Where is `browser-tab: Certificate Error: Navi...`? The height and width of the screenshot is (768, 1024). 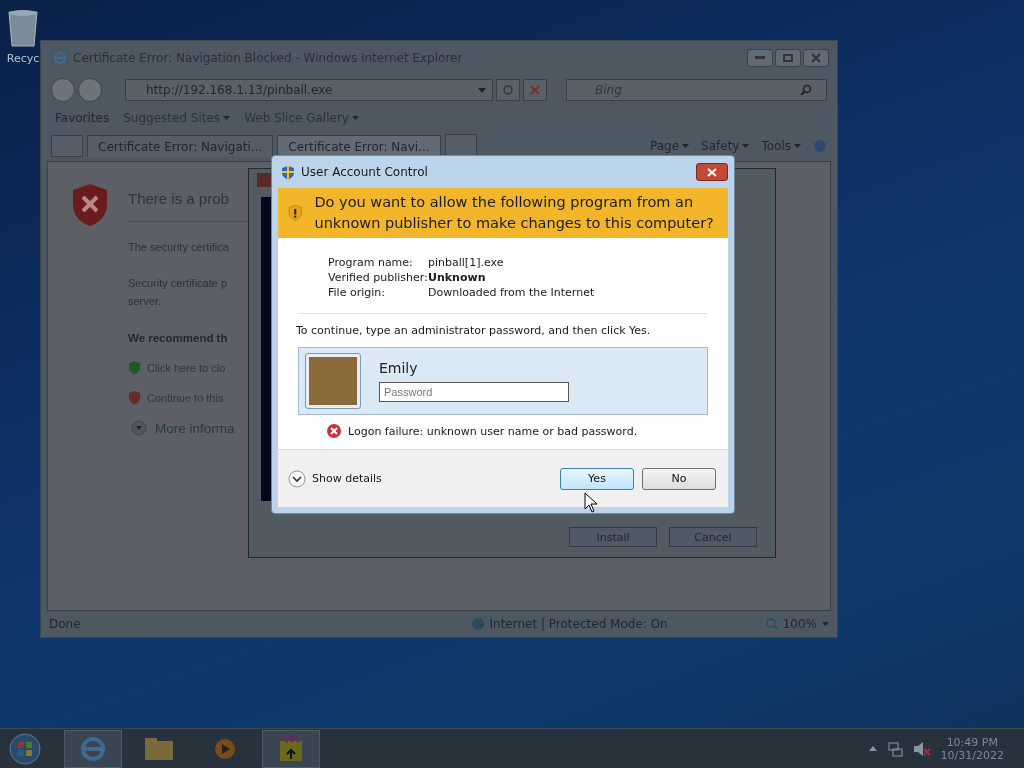
browser-tab: Certificate Error: Navi... is located at coordinates (359, 146).